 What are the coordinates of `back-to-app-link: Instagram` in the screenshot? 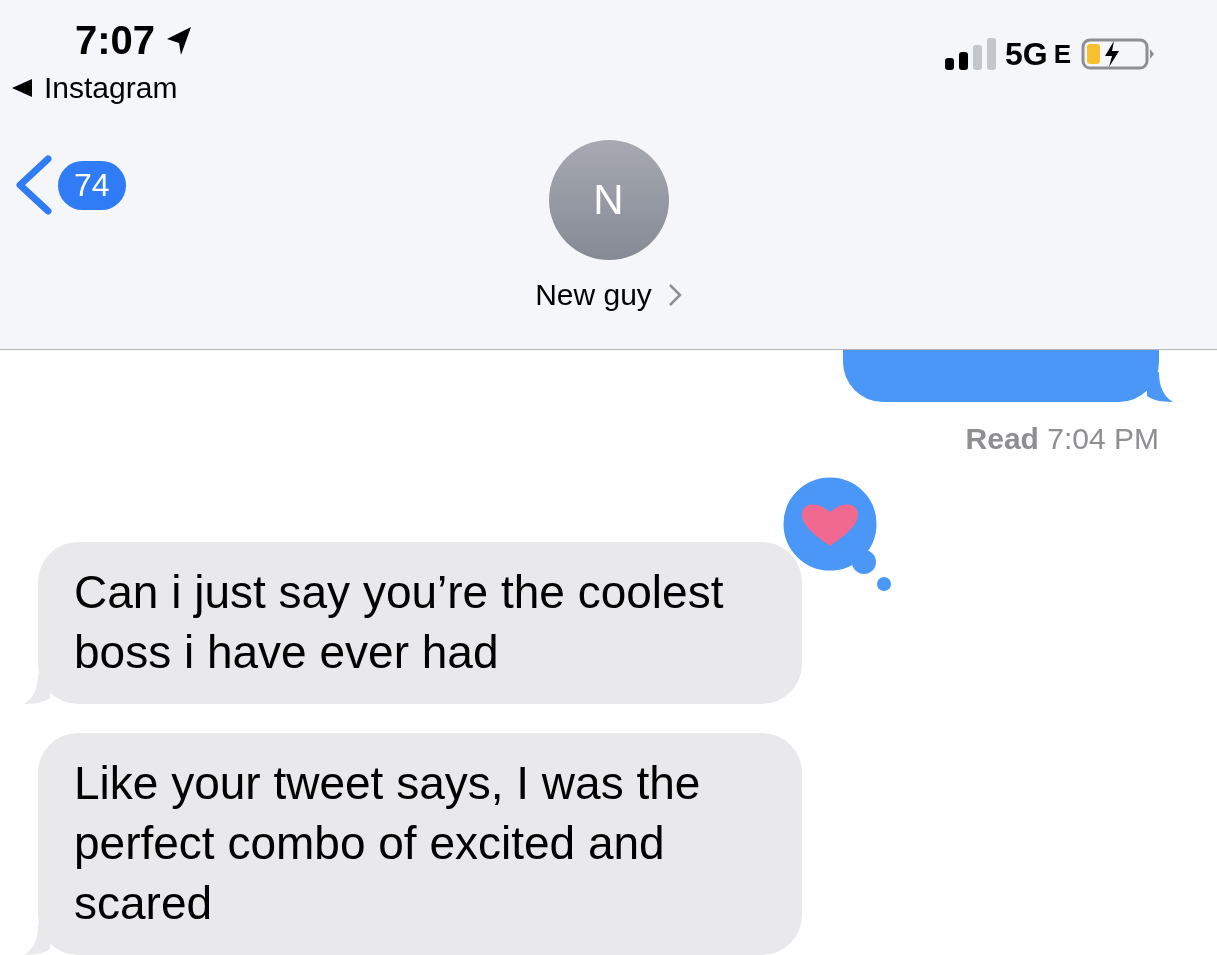 It's located at (102, 88).